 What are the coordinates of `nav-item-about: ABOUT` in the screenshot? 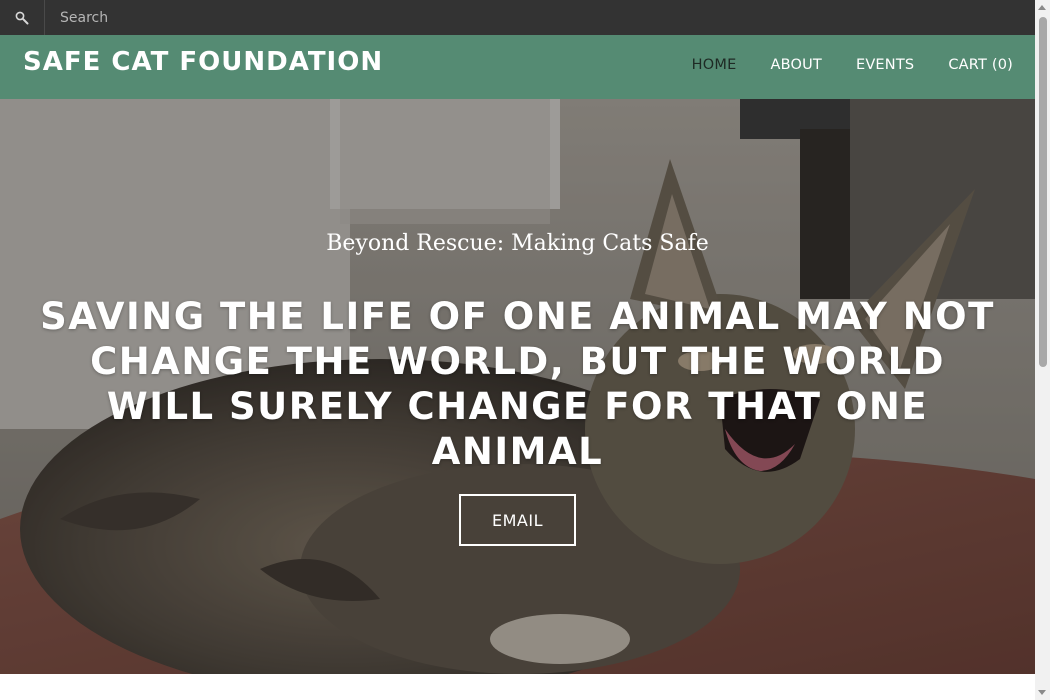 It's located at (796, 65).